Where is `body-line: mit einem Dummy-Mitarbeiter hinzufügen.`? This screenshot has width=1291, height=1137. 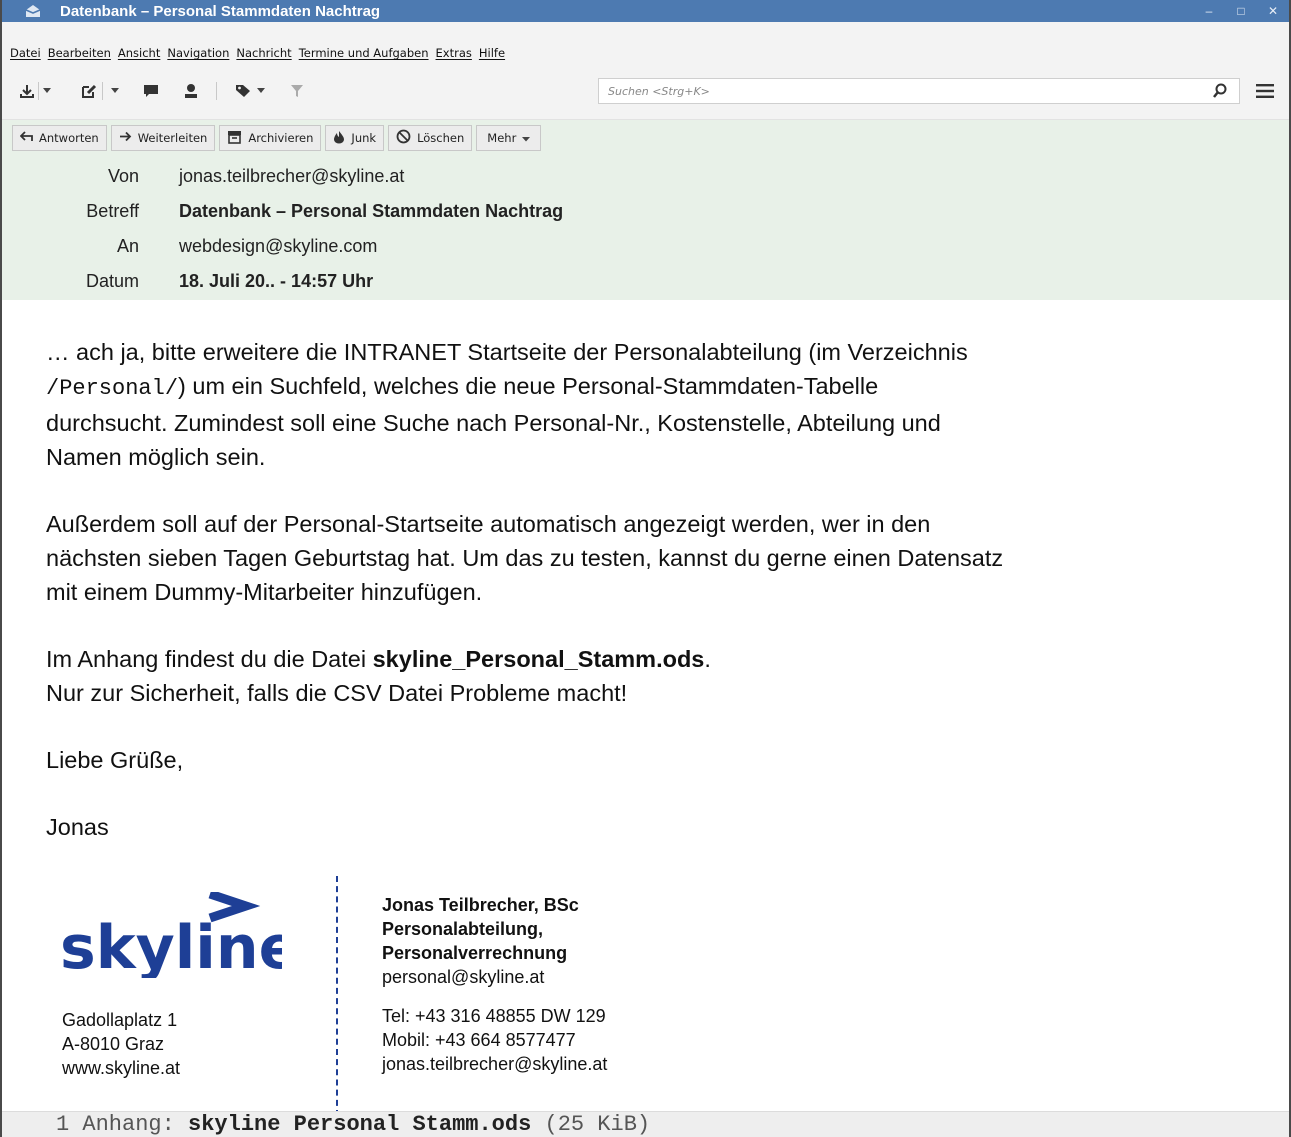
body-line: mit einem Dummy-Mitarbeiter hinzufügen. is located at coordinates (264, 592).